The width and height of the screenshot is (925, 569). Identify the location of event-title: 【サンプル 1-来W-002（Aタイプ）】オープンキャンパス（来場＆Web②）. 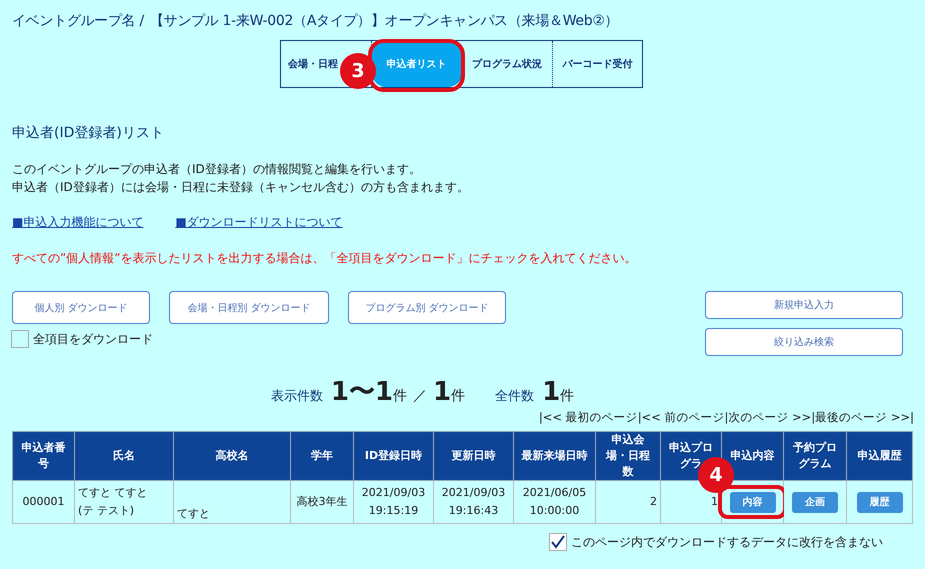
(384, 21).